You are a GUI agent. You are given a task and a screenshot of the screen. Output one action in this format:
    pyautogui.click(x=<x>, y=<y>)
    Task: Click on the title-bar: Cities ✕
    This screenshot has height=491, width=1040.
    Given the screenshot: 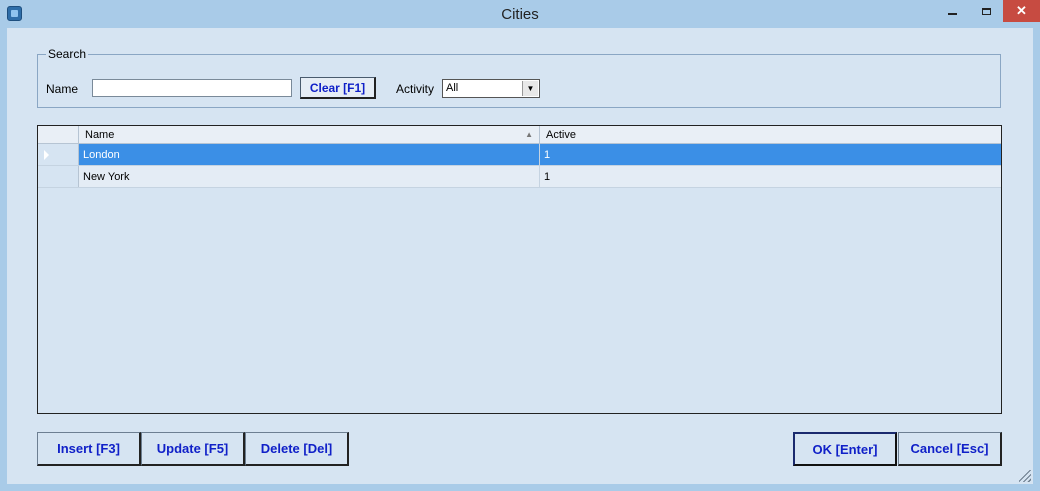 What is the action you would take?
    pyautogui.click(x=520, y=14)
    